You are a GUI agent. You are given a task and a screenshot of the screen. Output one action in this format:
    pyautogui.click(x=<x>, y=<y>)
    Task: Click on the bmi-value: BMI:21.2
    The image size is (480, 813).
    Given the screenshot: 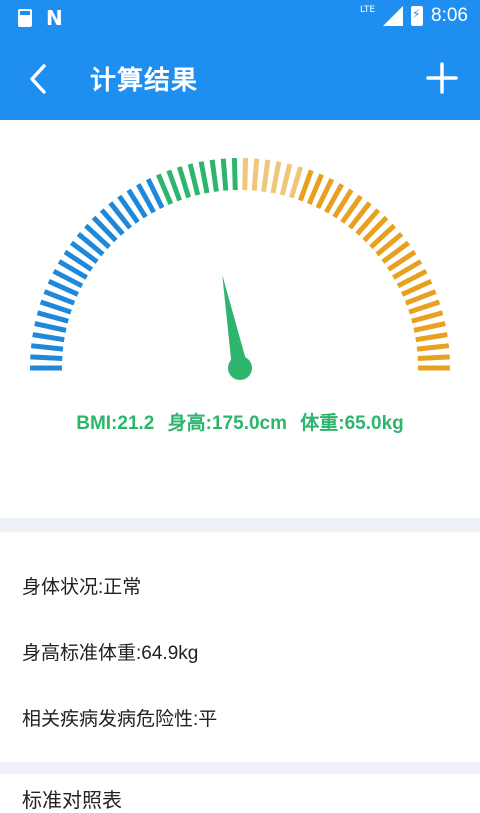 What is the action you would take?
    pyautogui.click(x=115, y=423)
    